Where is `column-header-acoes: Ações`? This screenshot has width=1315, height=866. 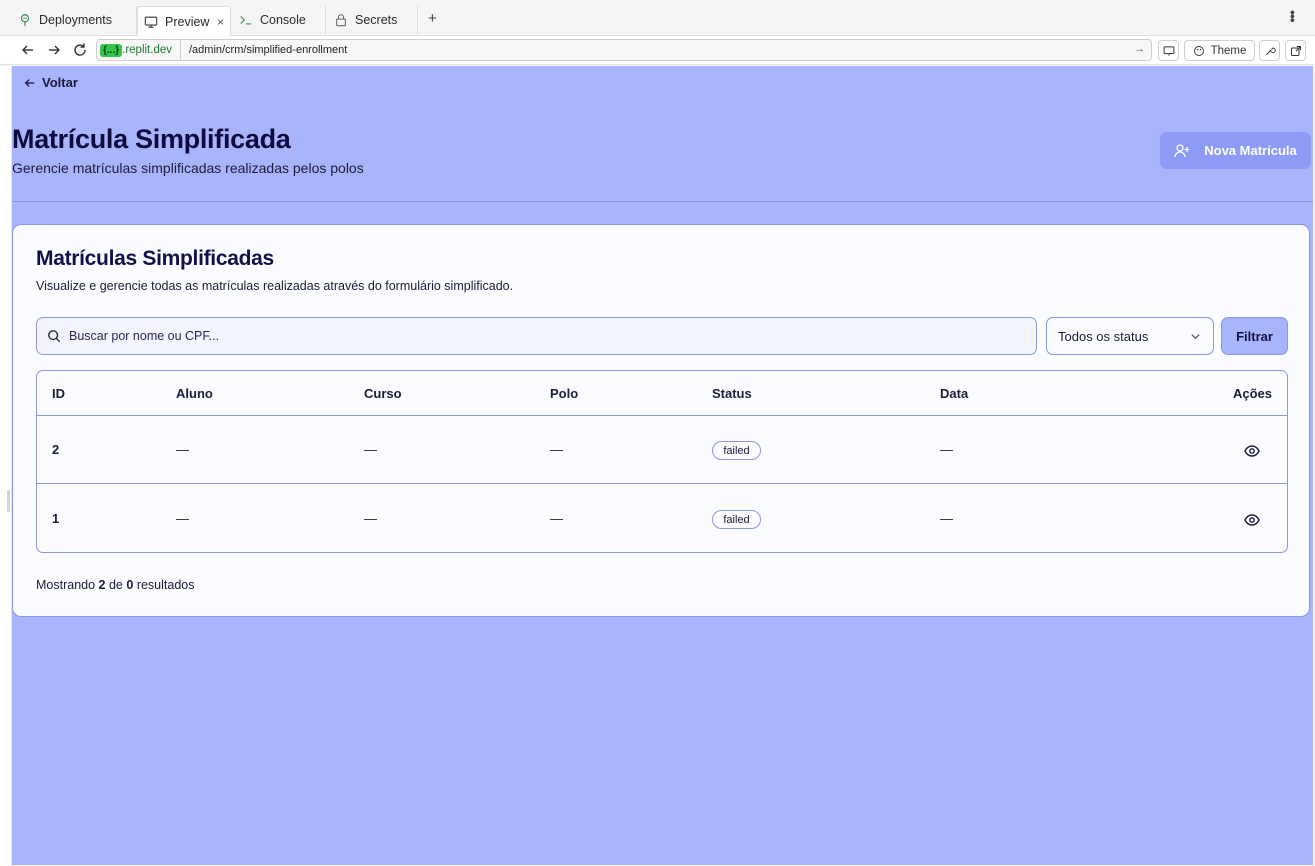
column-header-acoes: Ações is located at coordinates (1252, 393).